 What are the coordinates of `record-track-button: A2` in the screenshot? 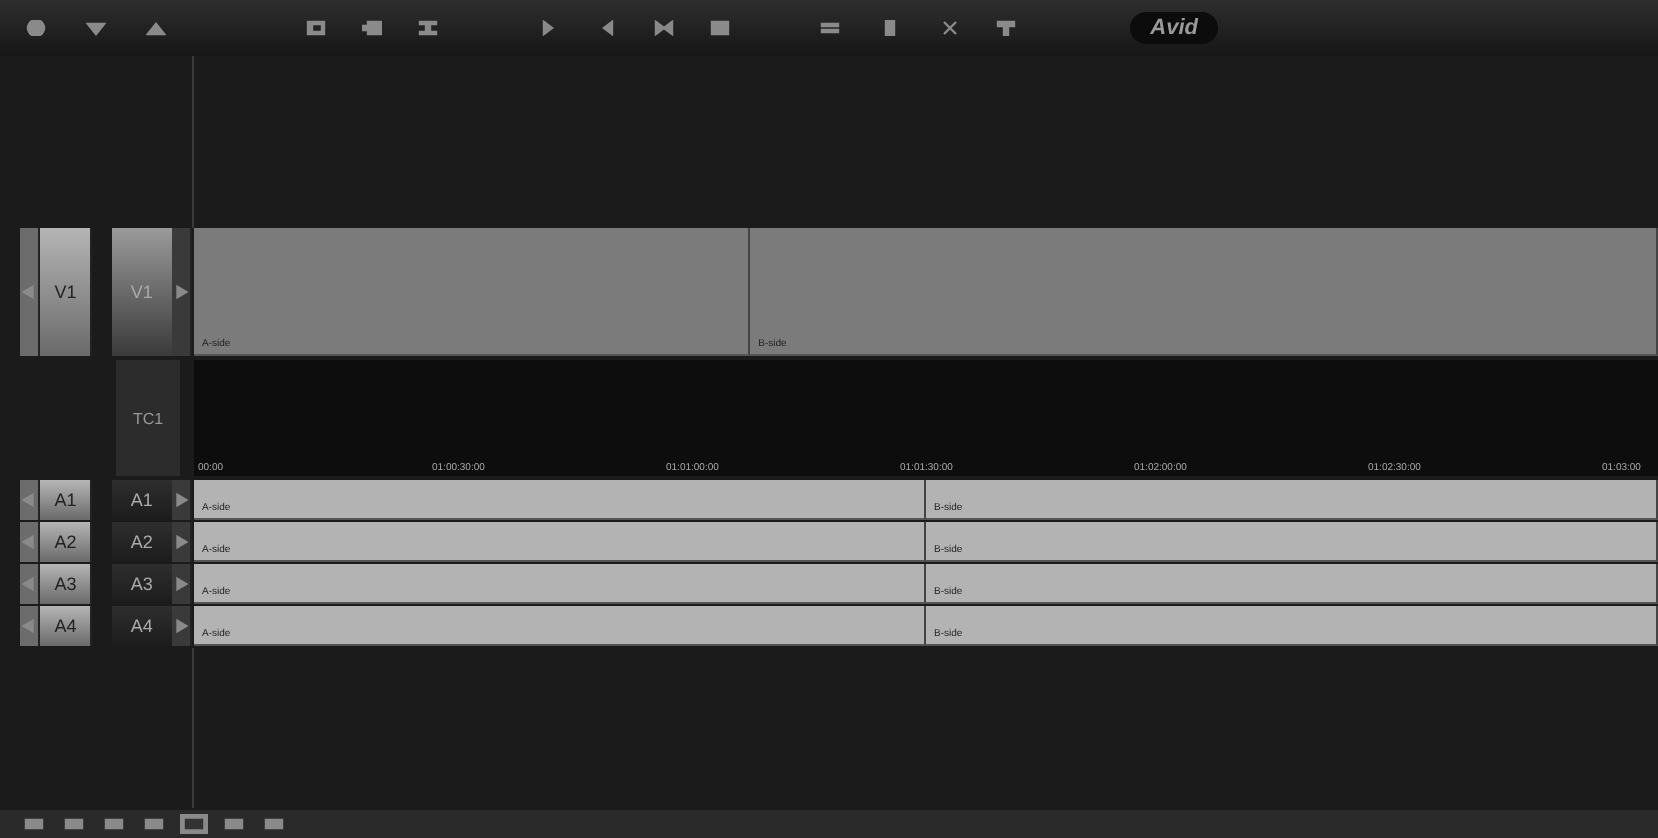 It's located at (66, 542).